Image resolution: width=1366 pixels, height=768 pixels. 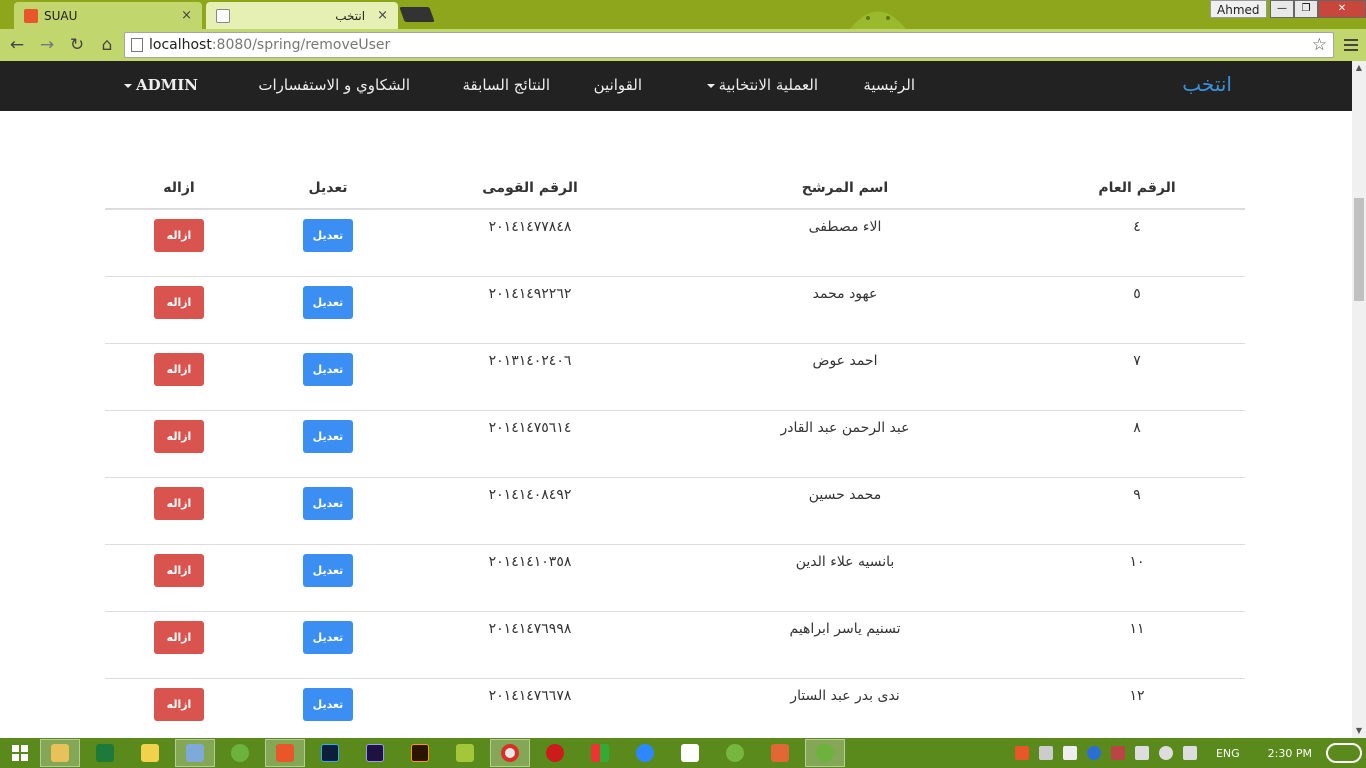 I want to click on start-button, so click(x=20, y=753).